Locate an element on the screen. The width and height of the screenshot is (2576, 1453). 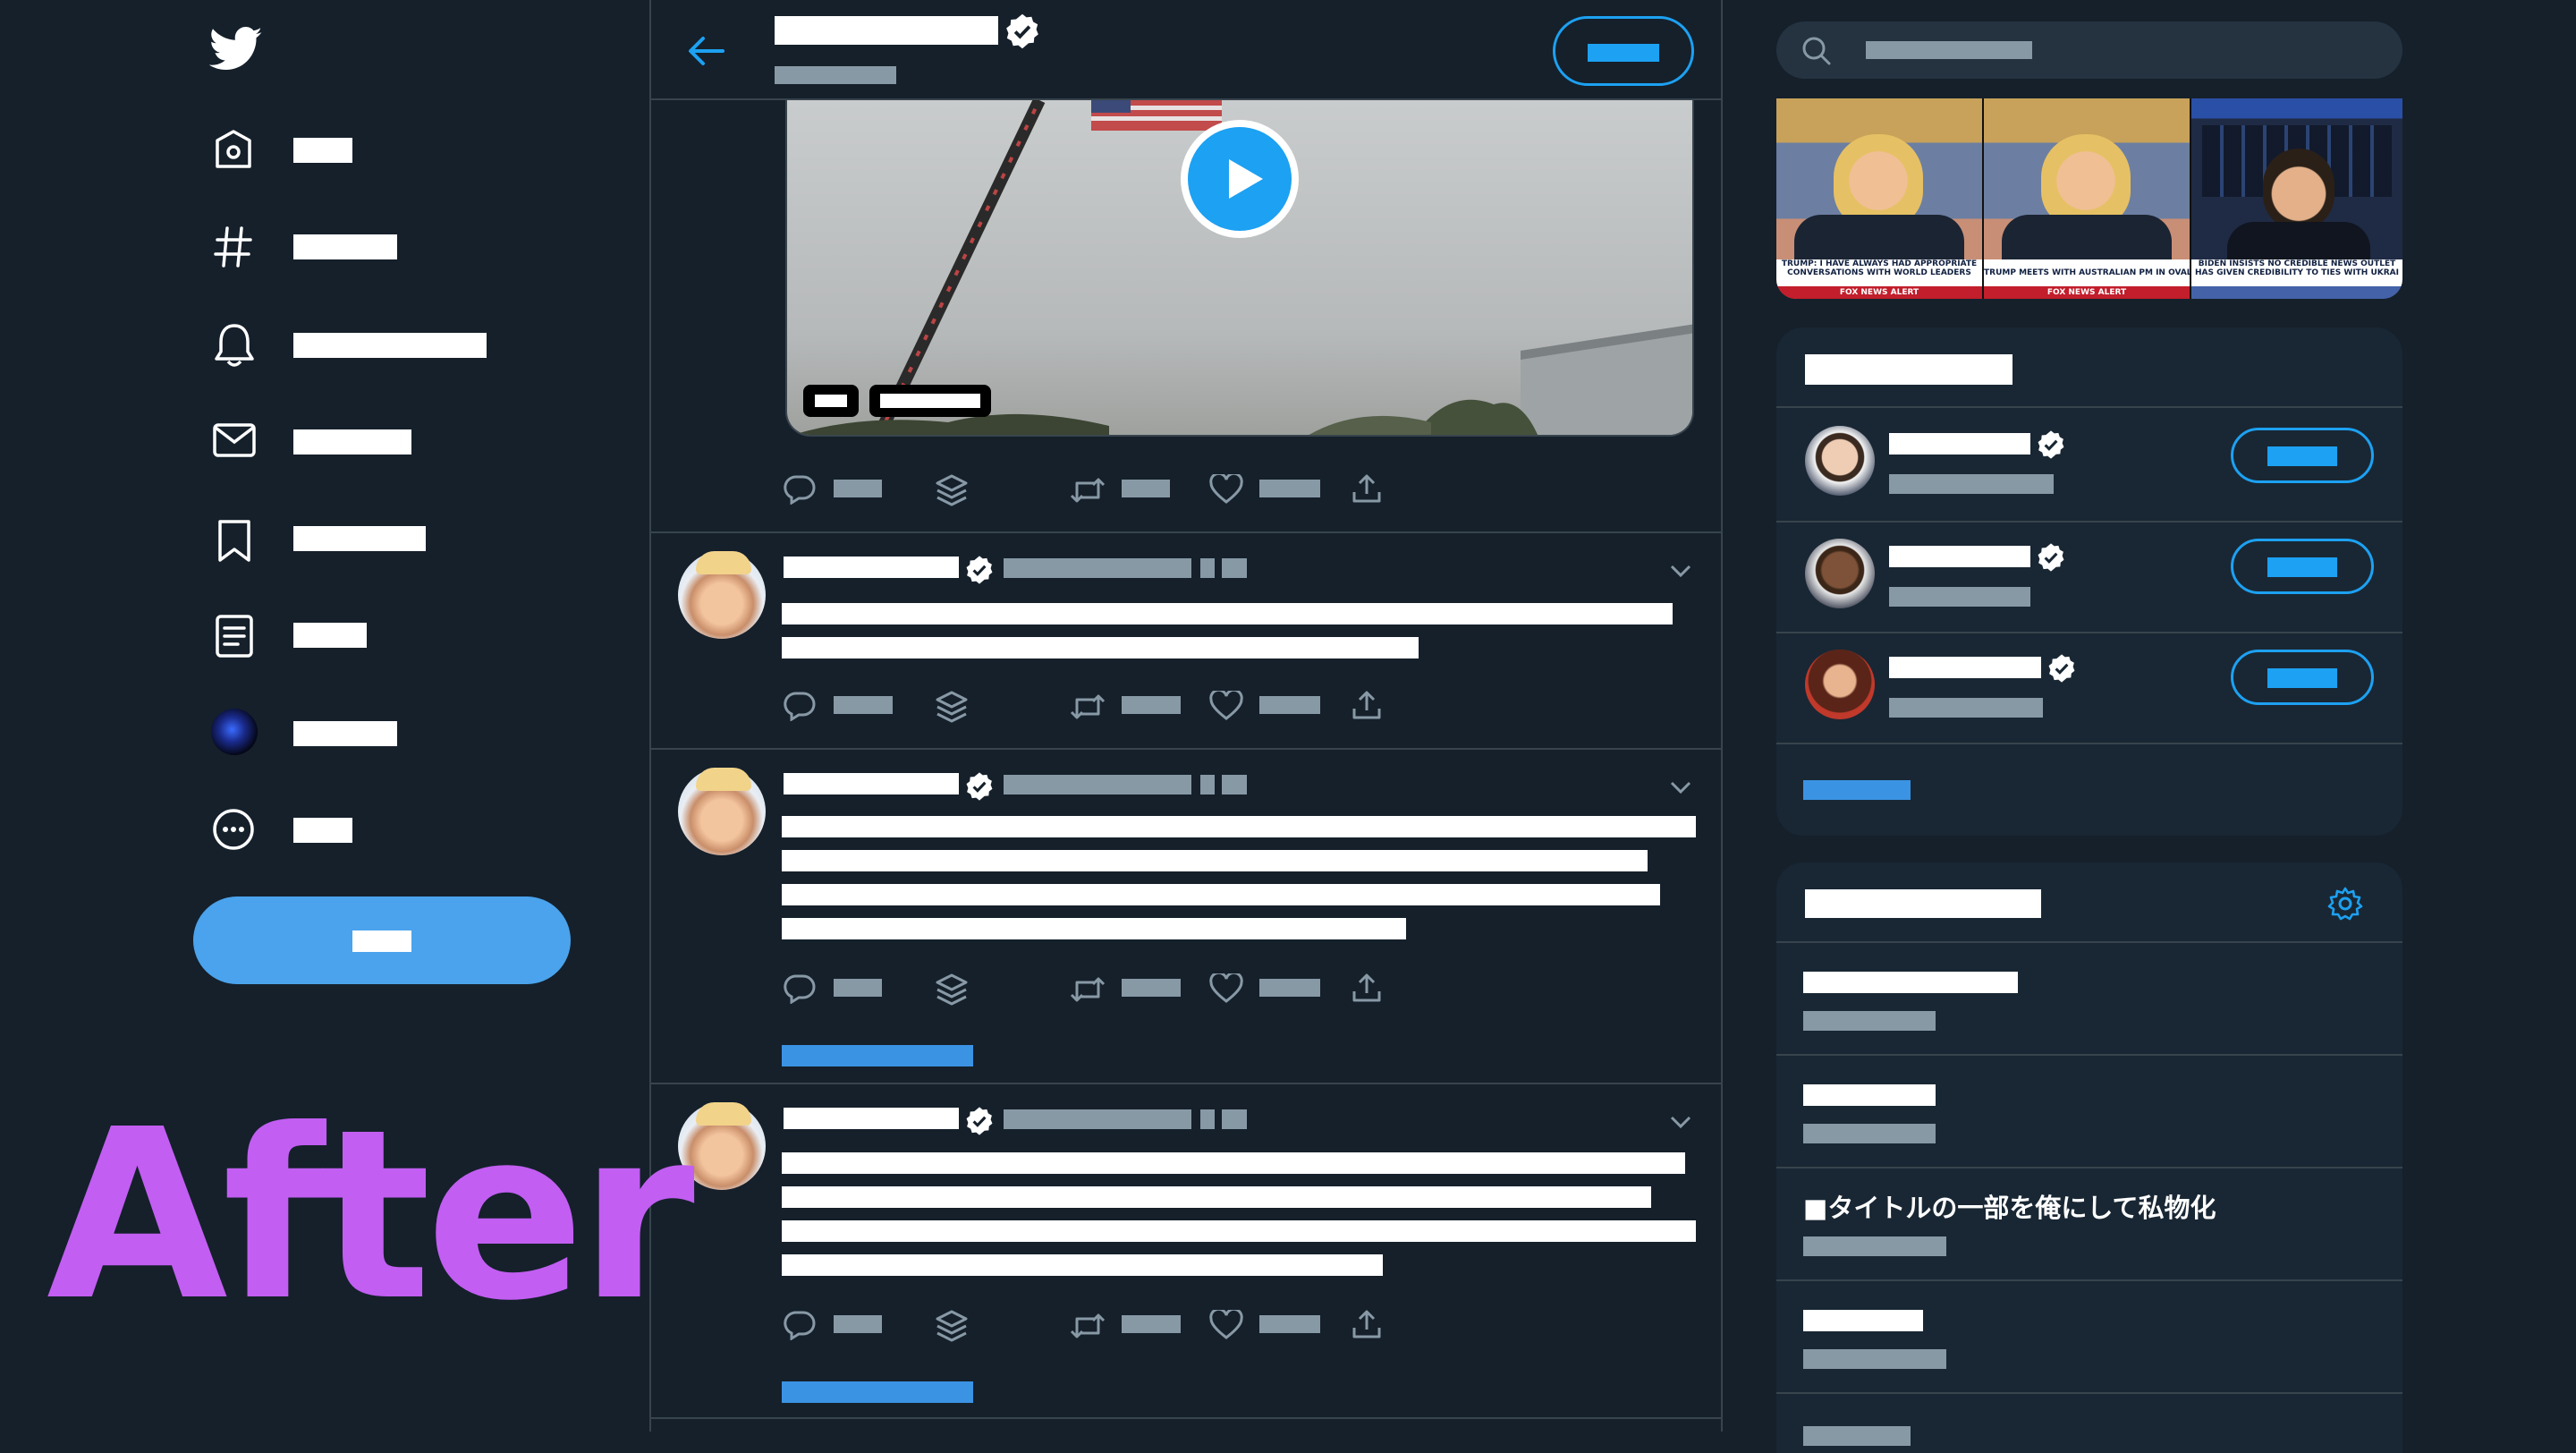
media-tag is located at coordinates (2296, 292).